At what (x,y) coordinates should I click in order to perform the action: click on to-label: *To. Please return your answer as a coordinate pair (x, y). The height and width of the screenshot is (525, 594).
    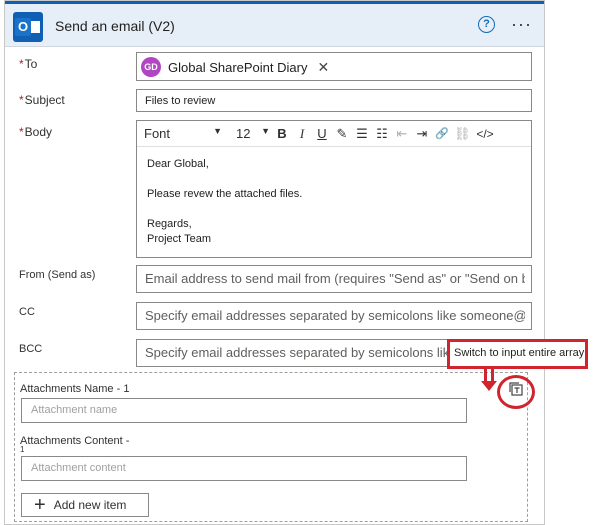
    Looking at the image, I should click on (28, 64).